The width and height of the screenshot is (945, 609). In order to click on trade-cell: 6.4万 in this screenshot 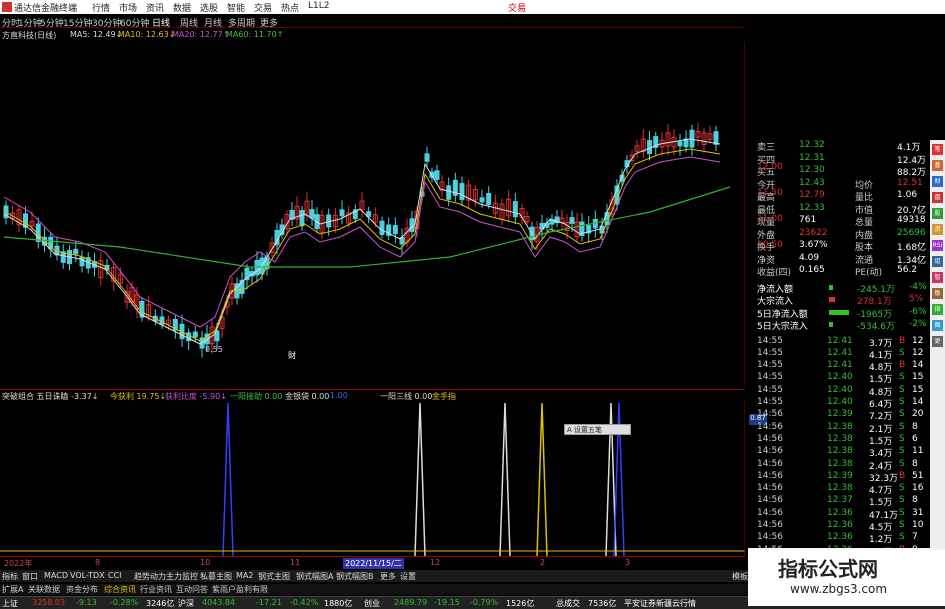, I will do `click(881, 405)`.